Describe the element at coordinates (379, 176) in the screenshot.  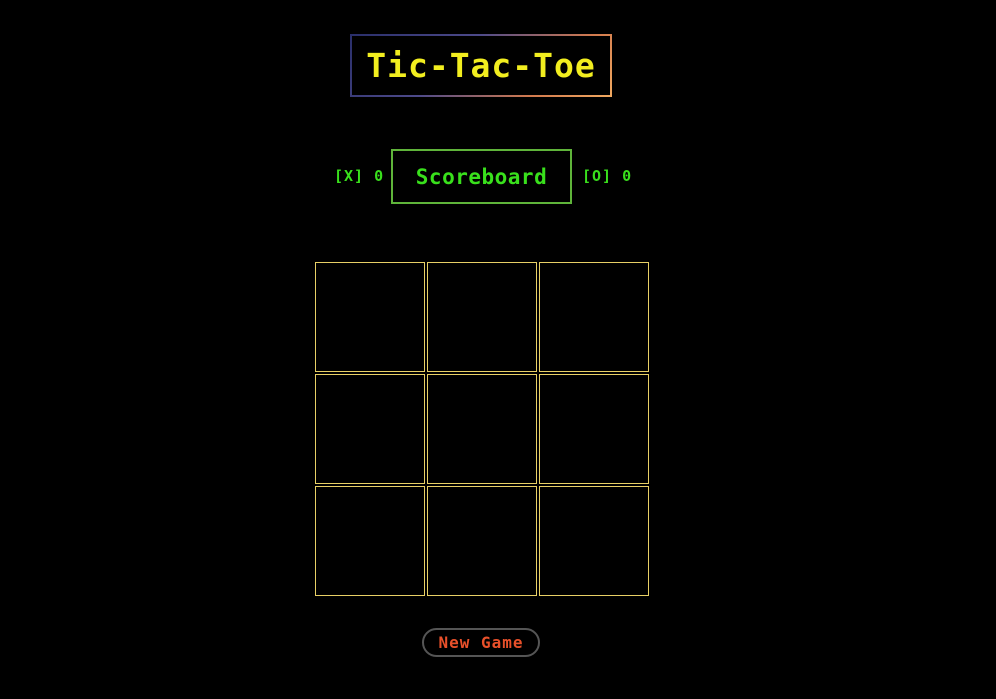
I see `score-x-value: 0` at that location.